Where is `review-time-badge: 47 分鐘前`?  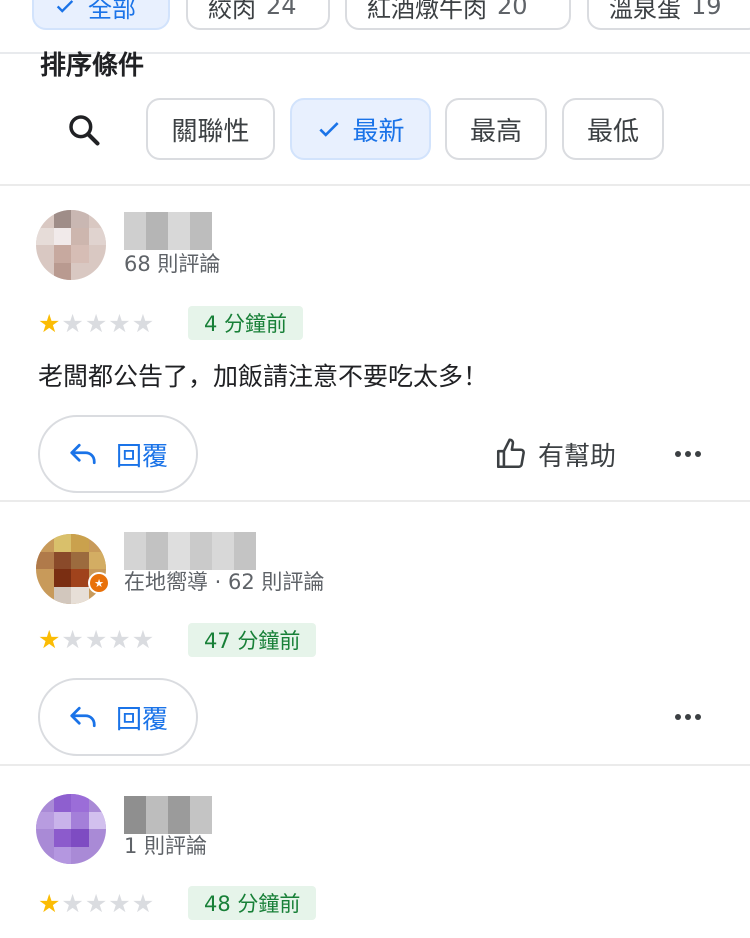
review-time-badge: 47 分鐘前 is located at coordinates (252, 640).